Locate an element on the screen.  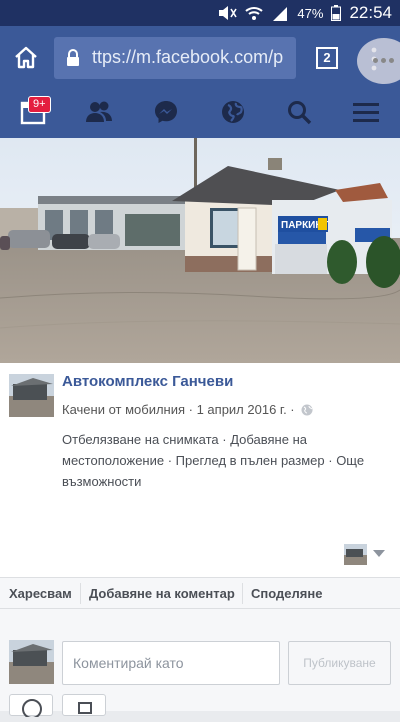
facebook-nav-bar: 9+ is located at coordinates (200, 114).